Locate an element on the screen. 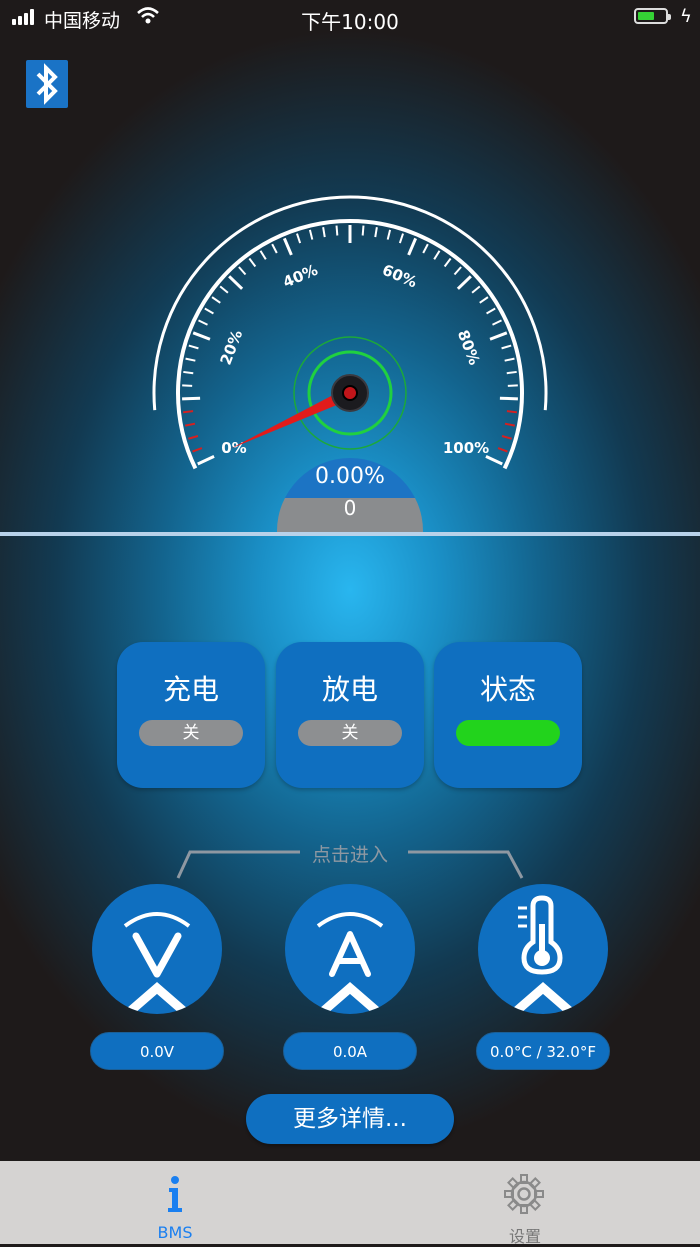 The height and width of the screenshot is (1247, 700). enter-hint: 点击进入 is located at coordinates (350, 853).